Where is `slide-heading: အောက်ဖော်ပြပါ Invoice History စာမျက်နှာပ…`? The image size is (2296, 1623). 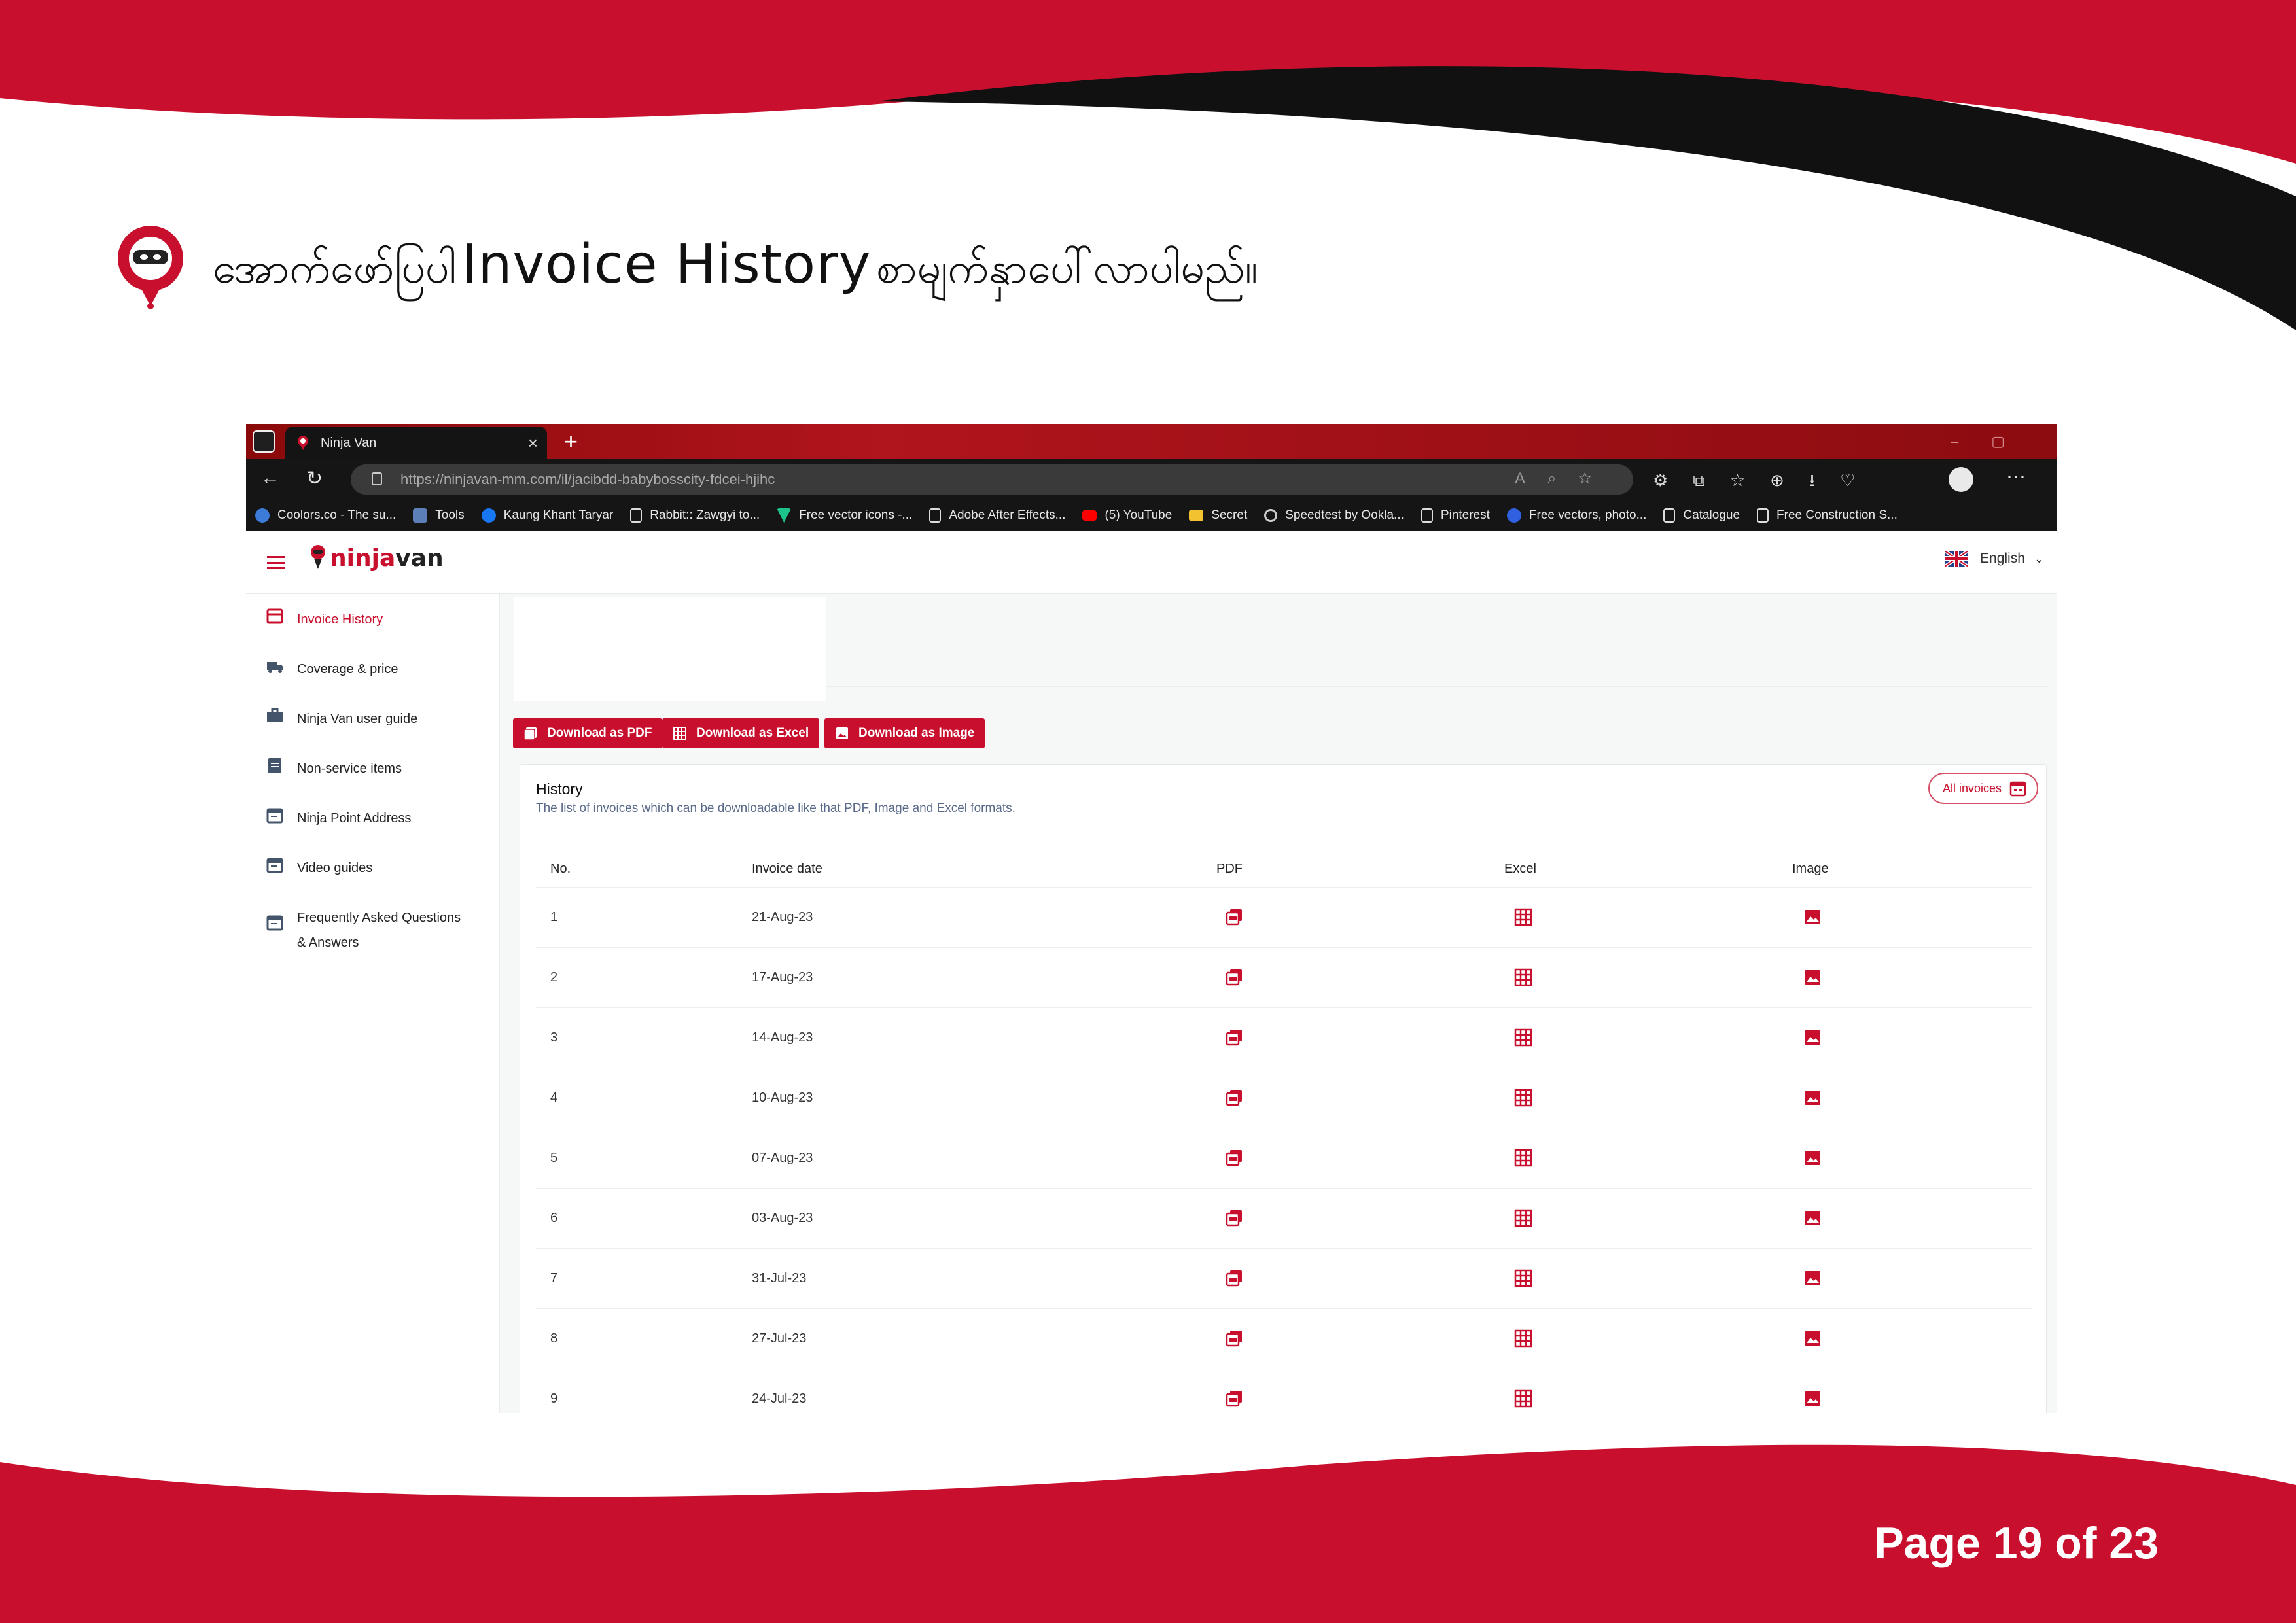
slide-heading: အောက်ဖော်ပြပါ Invoice History စာမျက်နှာပ… is located at coordinates (687, 268).